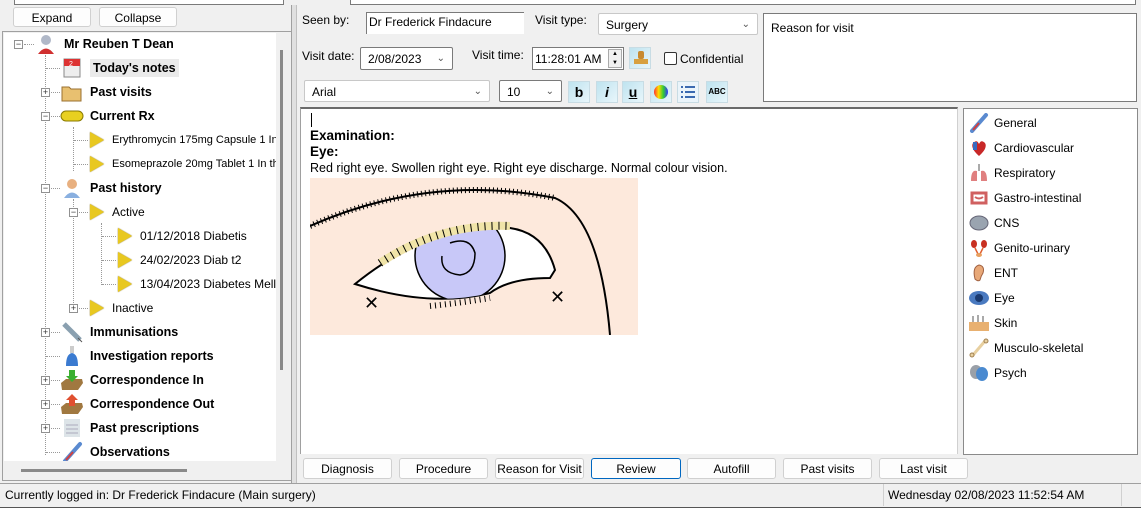  I want to click on collapse-button: Collapse, so click(138, 17).